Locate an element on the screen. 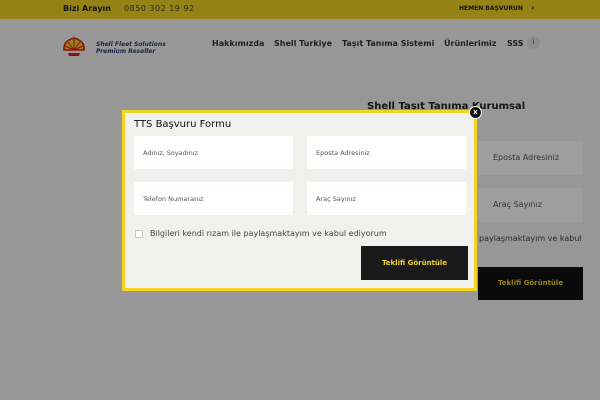 The width and height of the screenshot is (600, 400). view-offer-button: Teklifi Görüntüle is located at coordinates (414, 263).